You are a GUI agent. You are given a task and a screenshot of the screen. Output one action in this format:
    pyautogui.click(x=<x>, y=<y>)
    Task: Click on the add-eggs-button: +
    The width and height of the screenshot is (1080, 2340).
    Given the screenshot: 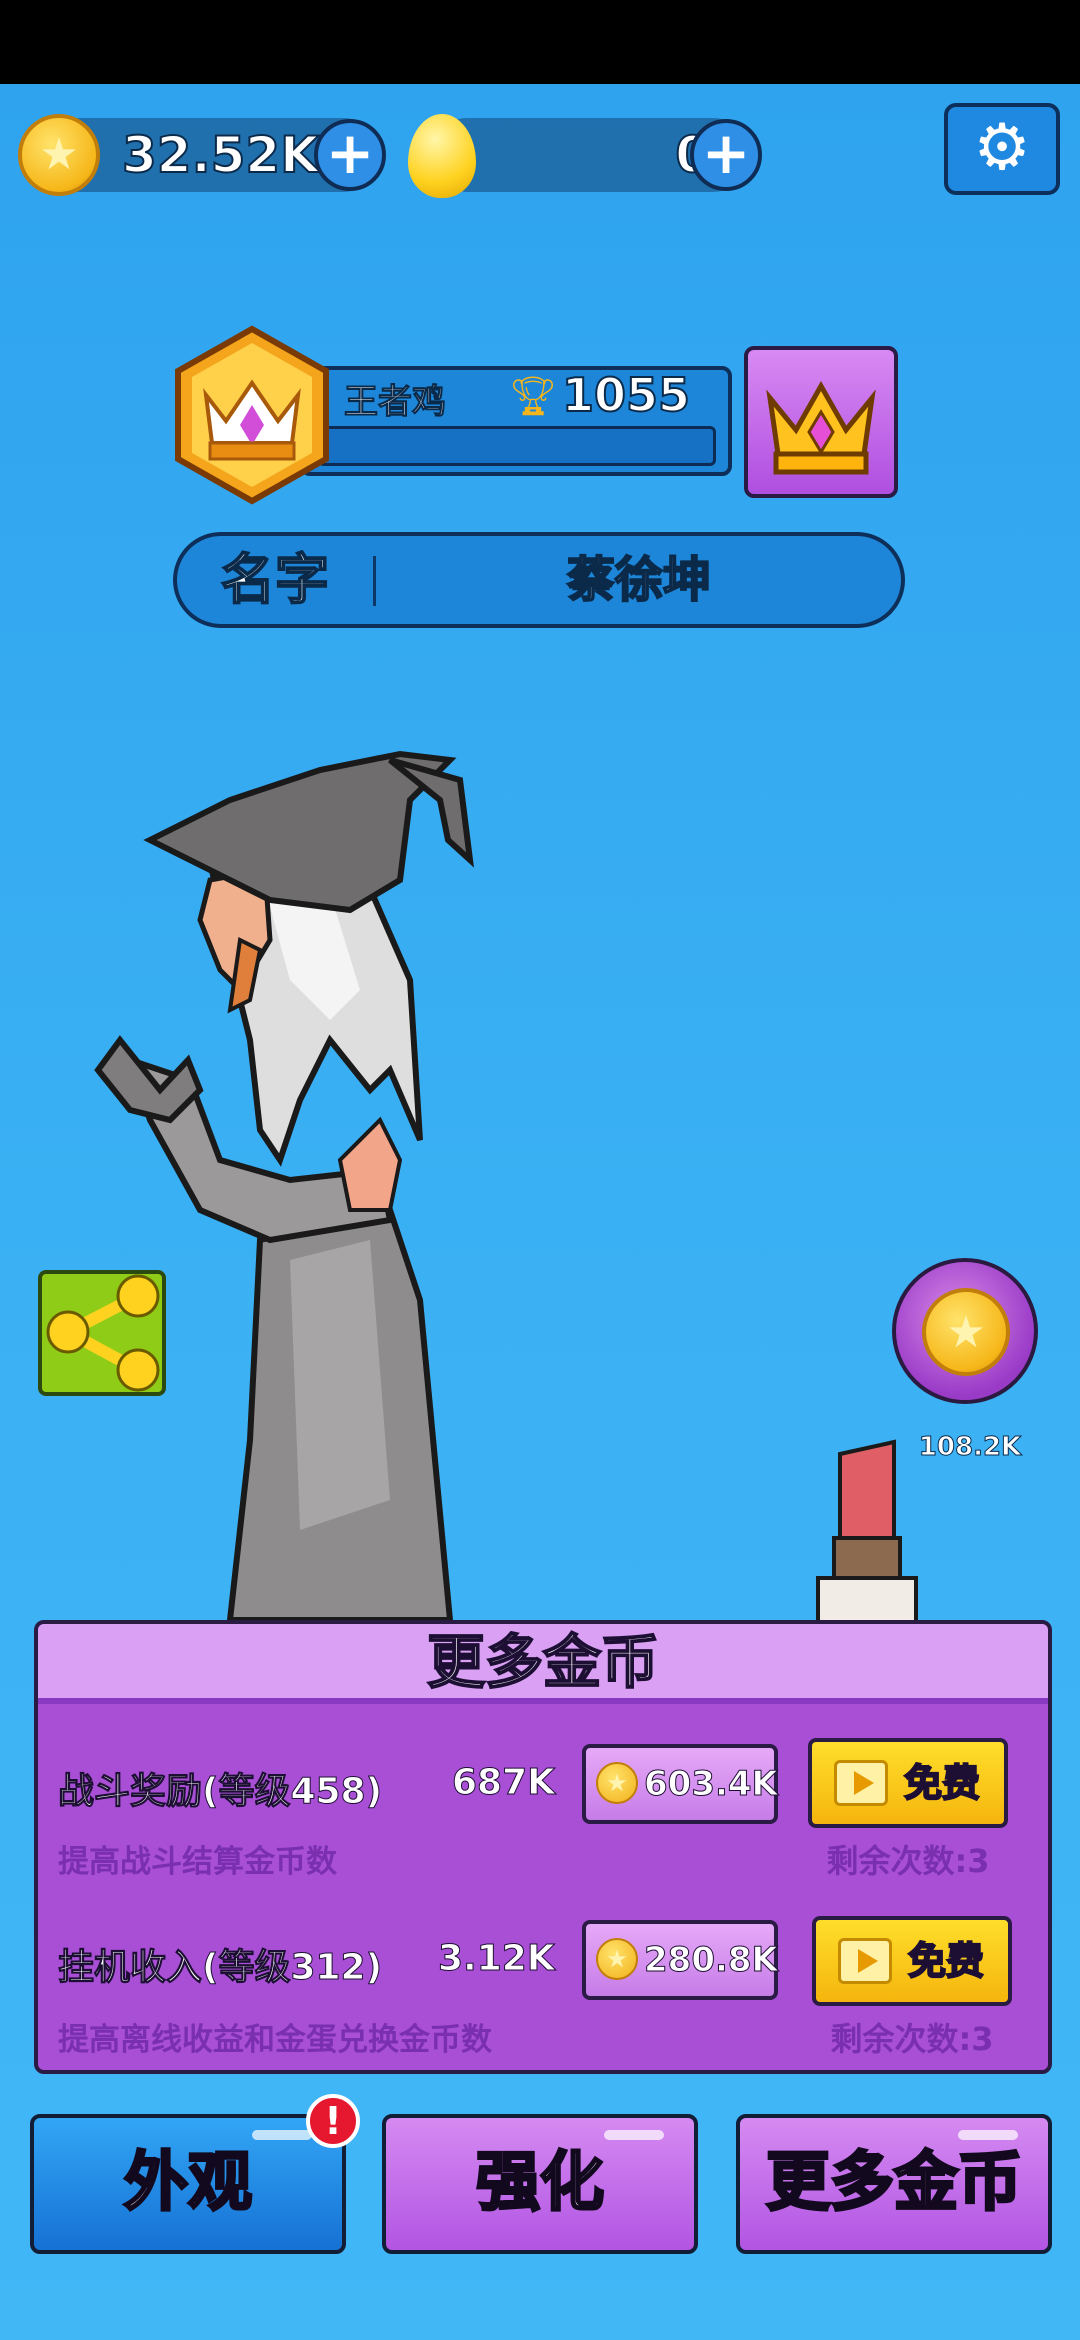 What is the action you would take?
    pyautogui.click(x=726, y=155)
    